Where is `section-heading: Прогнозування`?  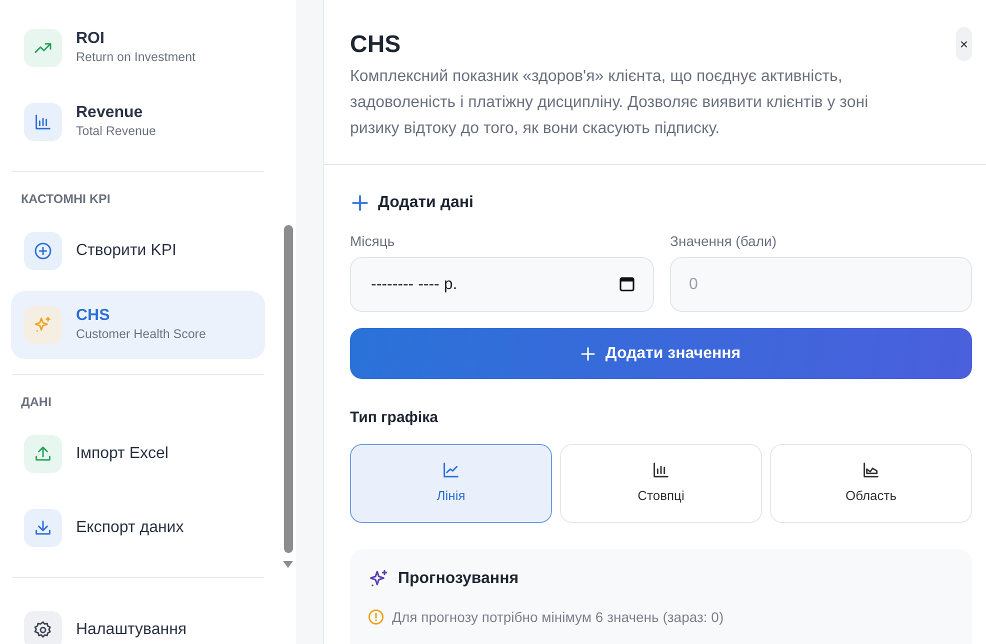 section-heading: Прогнозування is located at coordinates (458, 578).